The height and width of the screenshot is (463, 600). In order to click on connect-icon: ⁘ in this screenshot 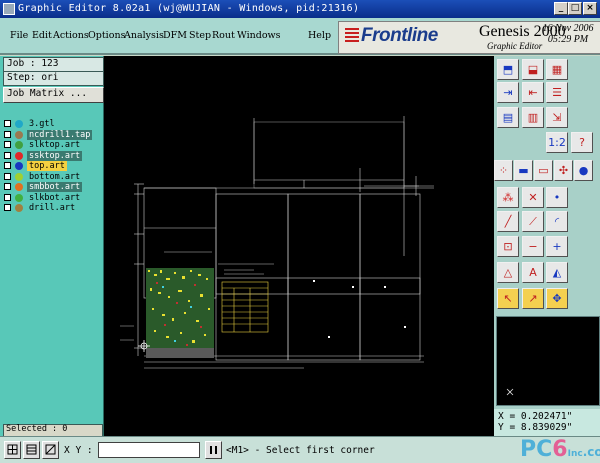, I will do `click(503, 170)`.